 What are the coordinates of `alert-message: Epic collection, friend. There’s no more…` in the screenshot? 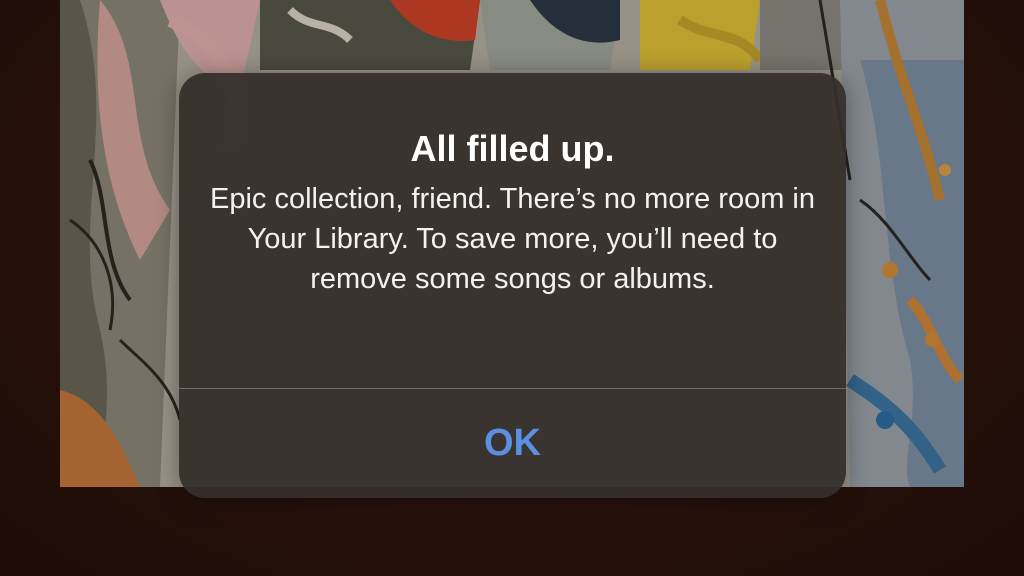 It's located at (512, 239).